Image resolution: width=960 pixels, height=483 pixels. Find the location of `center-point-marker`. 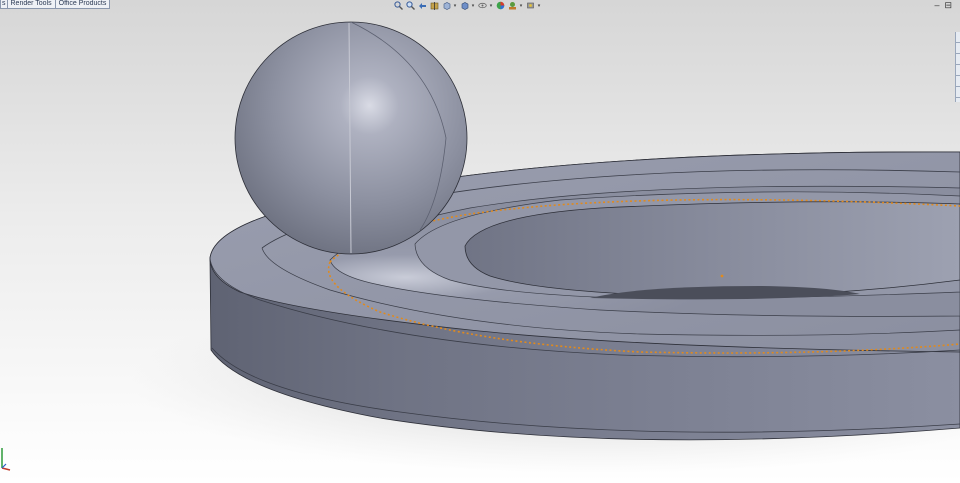

center-point-marker is located at coordinates (722, 276).